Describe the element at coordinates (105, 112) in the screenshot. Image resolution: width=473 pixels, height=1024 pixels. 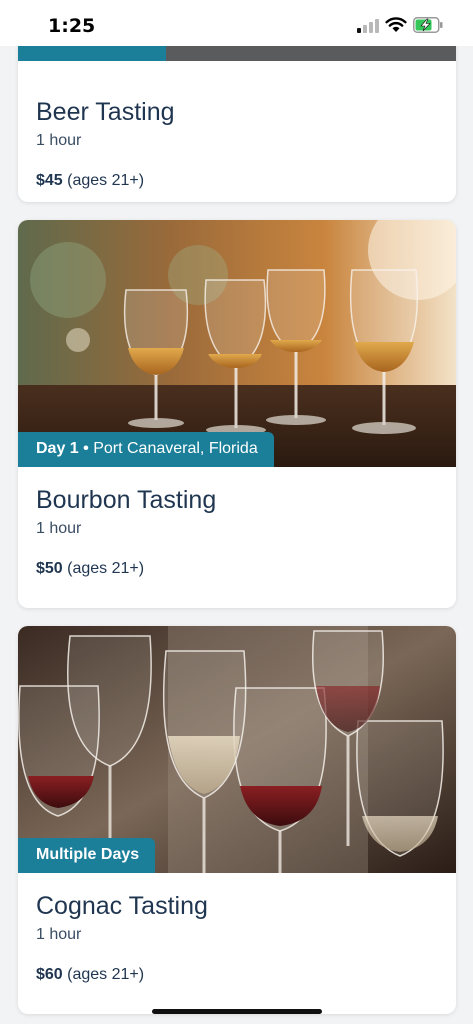
I see `card-title: Beer Tasting` at that location.